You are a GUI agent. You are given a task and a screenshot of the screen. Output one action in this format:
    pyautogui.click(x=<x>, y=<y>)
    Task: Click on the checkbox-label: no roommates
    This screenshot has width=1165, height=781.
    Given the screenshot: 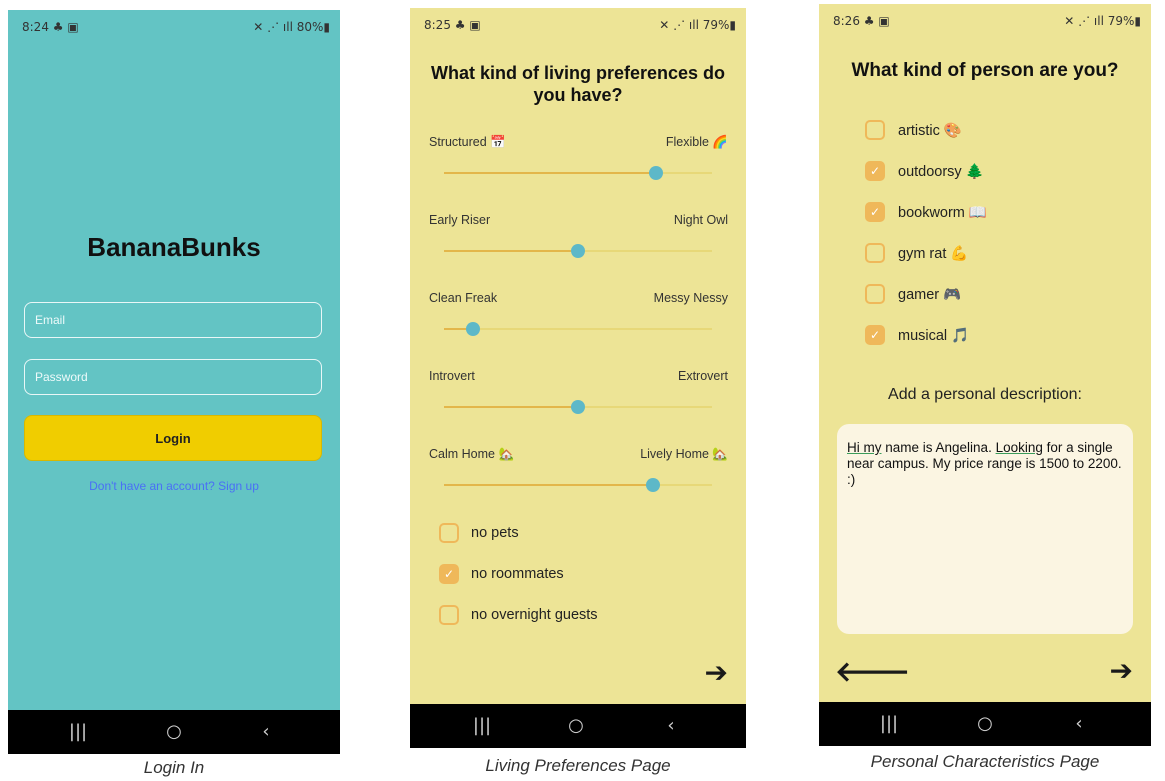 What is the action you would take?
    pyautogui.click(x=517, y=574)
    